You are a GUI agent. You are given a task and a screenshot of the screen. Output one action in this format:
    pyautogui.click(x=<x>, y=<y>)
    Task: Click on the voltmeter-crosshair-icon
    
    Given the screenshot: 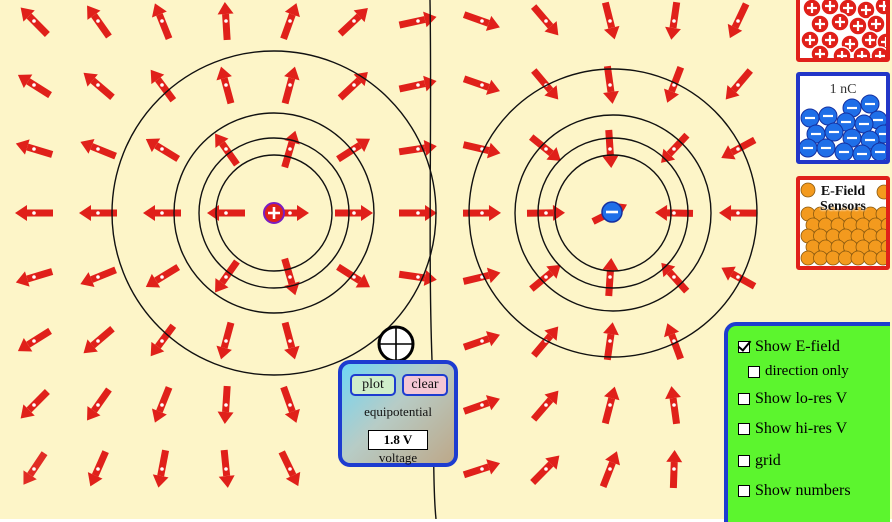 What is the action you would take?
    pyautogui.click(x=396, y=344)
    